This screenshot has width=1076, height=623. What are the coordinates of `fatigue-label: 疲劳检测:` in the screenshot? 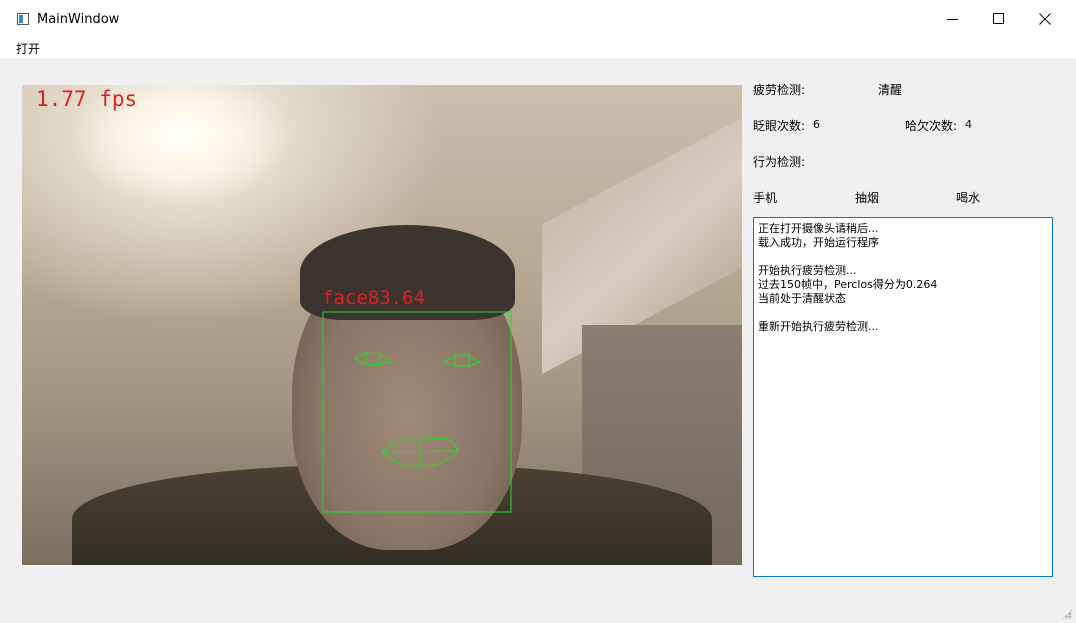 It's located at (779, 90).